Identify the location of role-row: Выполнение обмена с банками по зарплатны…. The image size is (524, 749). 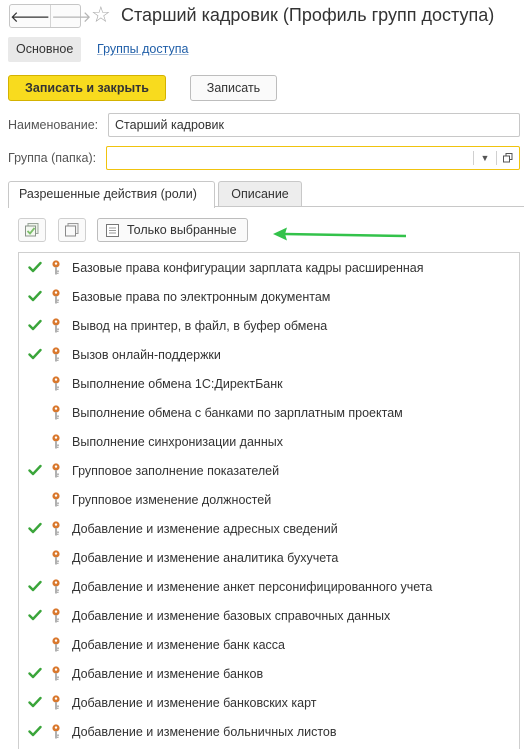
(269, 412).